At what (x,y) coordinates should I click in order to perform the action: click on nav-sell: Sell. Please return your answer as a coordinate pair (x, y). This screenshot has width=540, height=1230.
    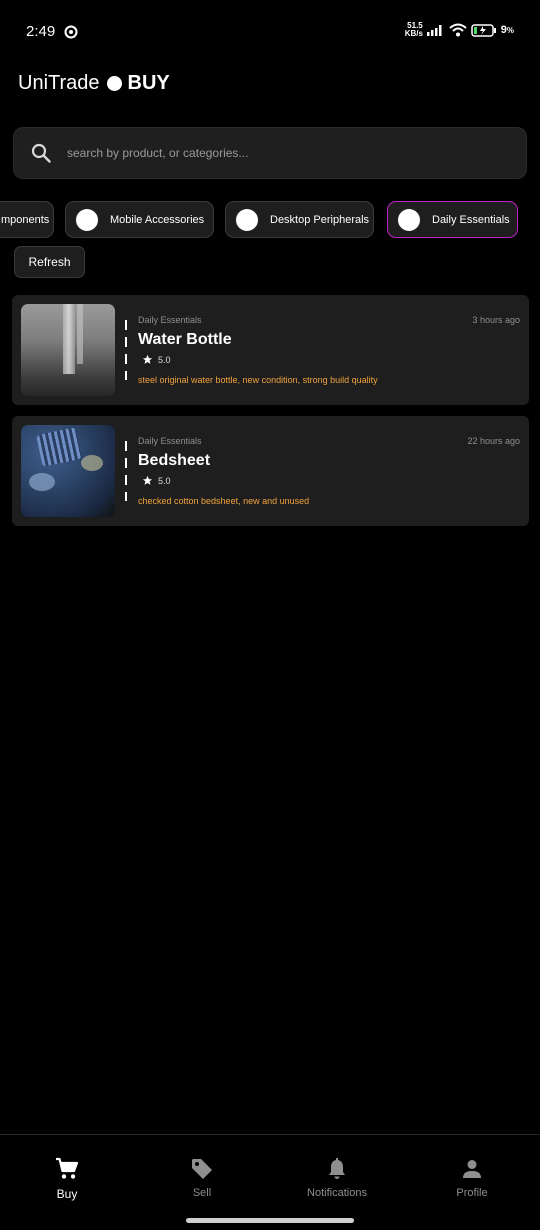
    Looking at the image, I should click on (202, 1178).